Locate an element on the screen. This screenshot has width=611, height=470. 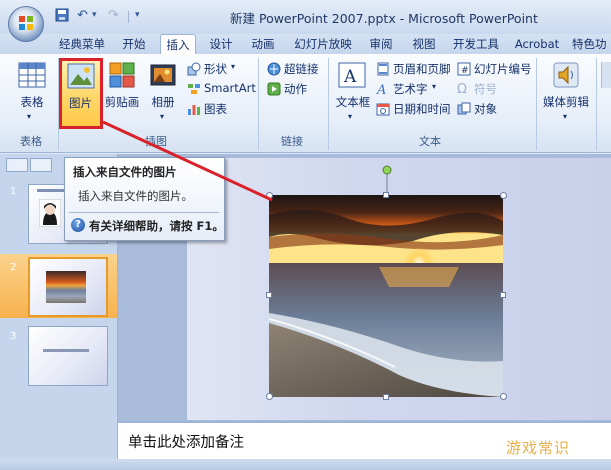
sunset-thumbnail-image is located at coordinates (66, 287).